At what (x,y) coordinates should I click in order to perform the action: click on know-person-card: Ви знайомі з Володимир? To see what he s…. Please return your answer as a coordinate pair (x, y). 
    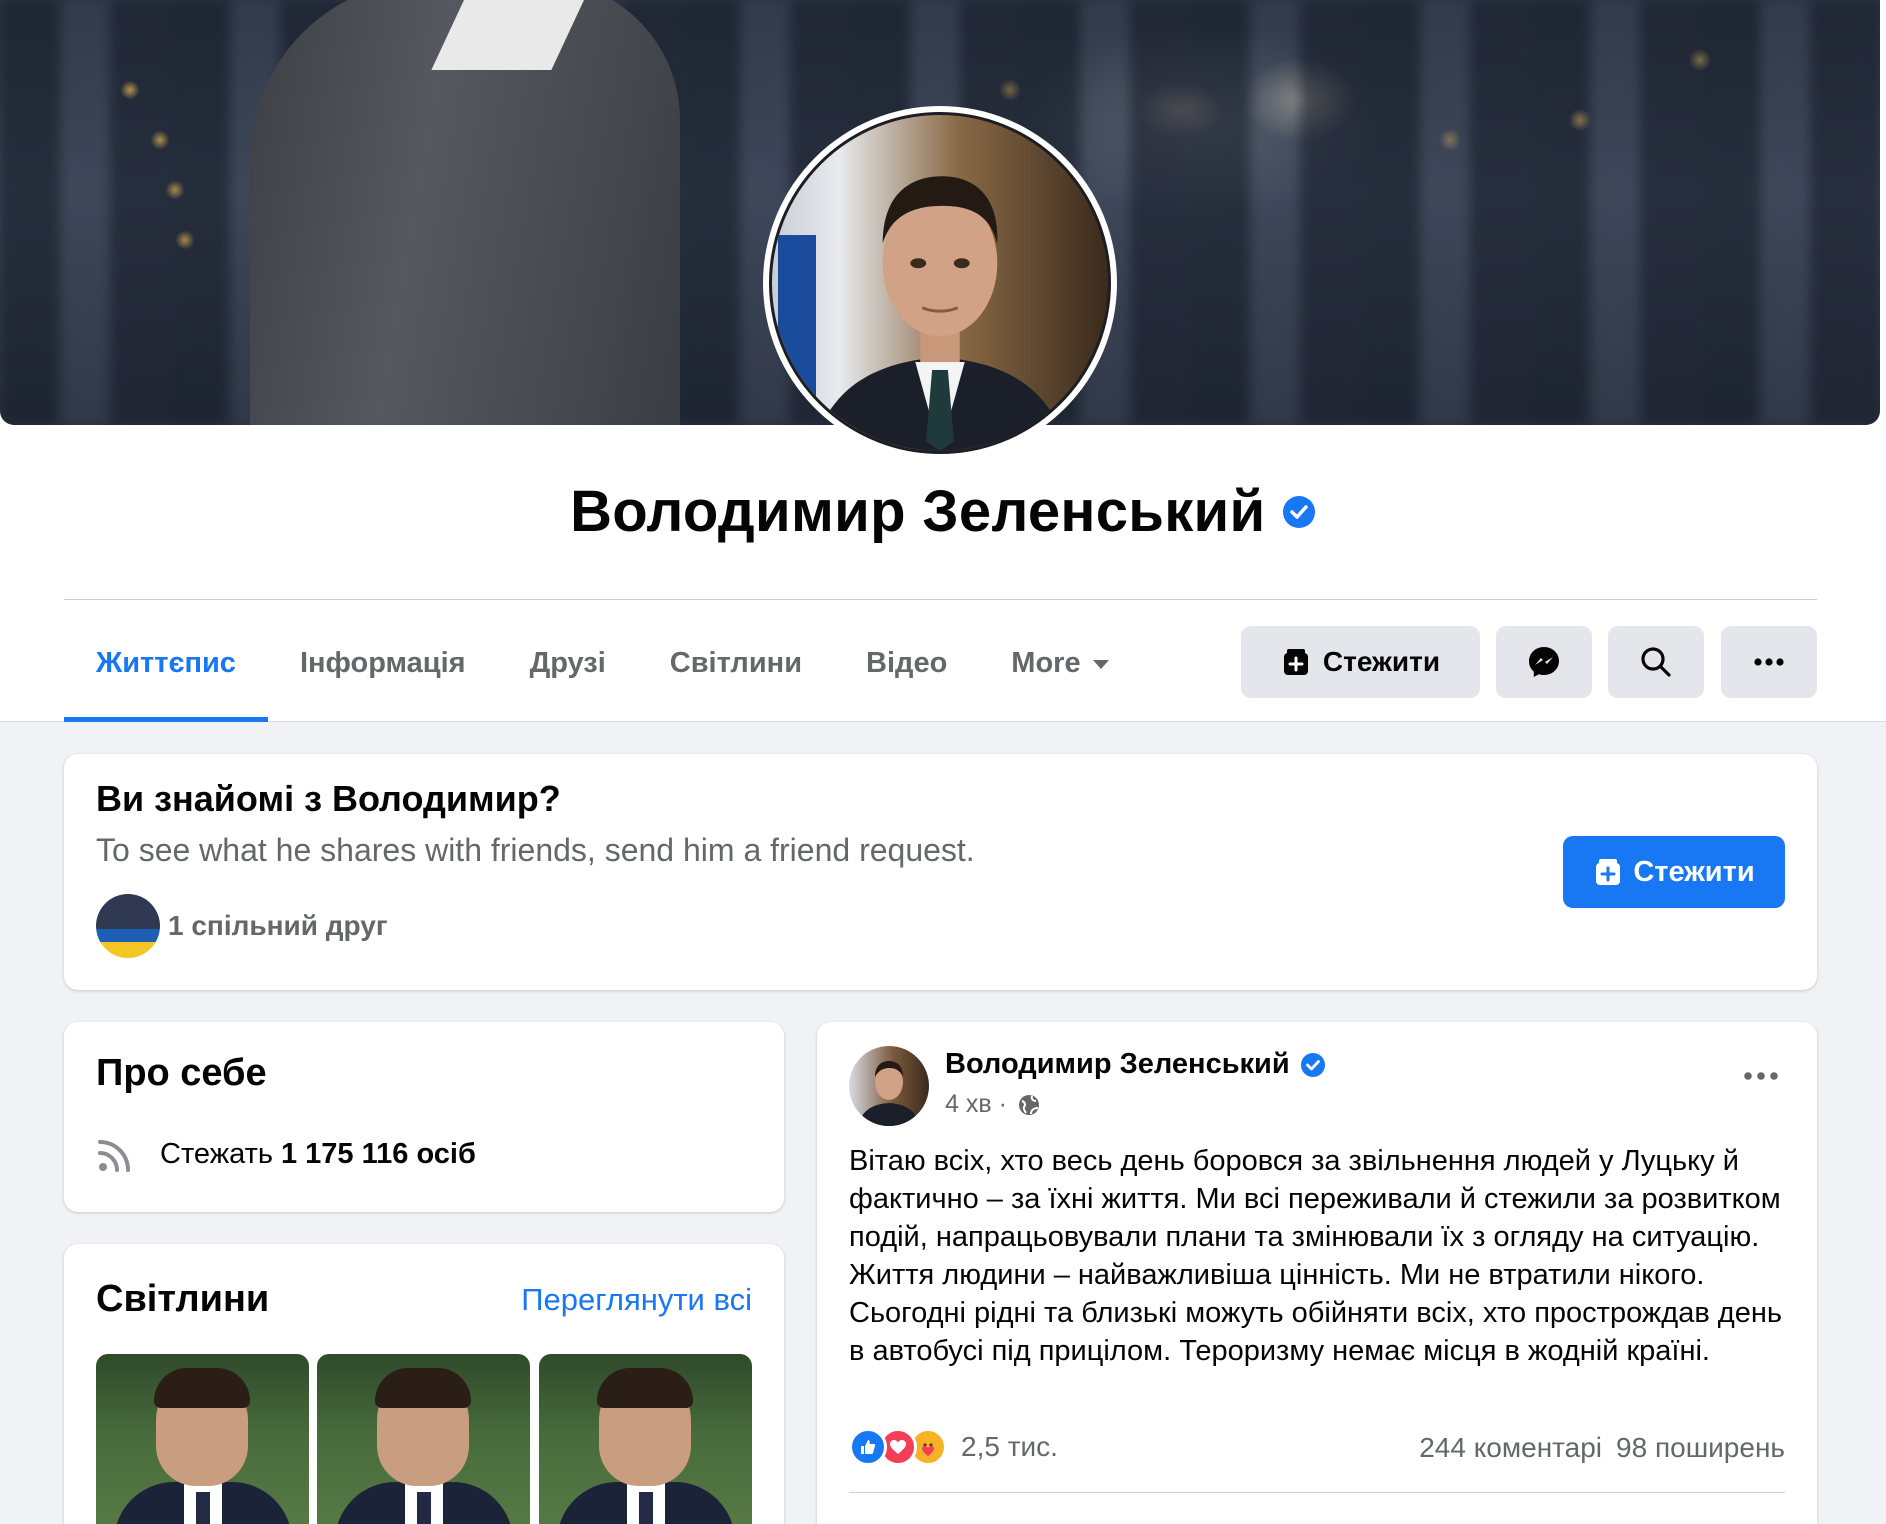
    Looking at the image, I should click on (940, 872).